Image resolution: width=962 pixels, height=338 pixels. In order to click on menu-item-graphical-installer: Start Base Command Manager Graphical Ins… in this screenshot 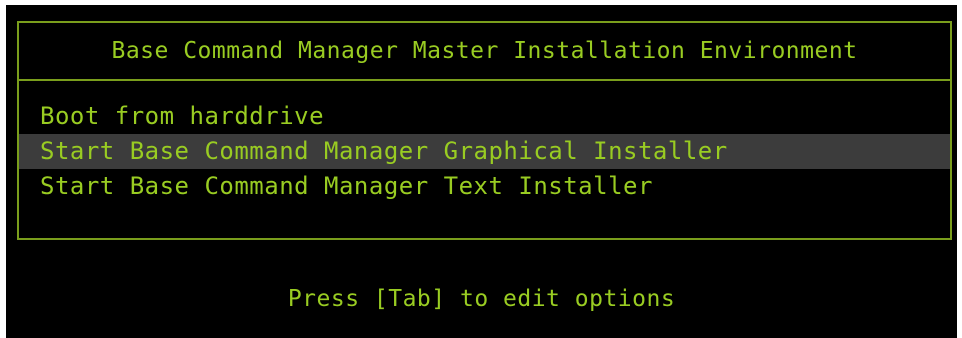, I will do `click(484, 151)`.